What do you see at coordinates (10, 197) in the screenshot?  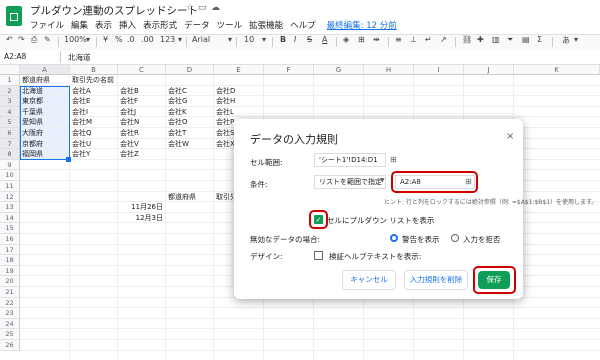 I see `row-header-12: 12` at bounding box center [10, 197].